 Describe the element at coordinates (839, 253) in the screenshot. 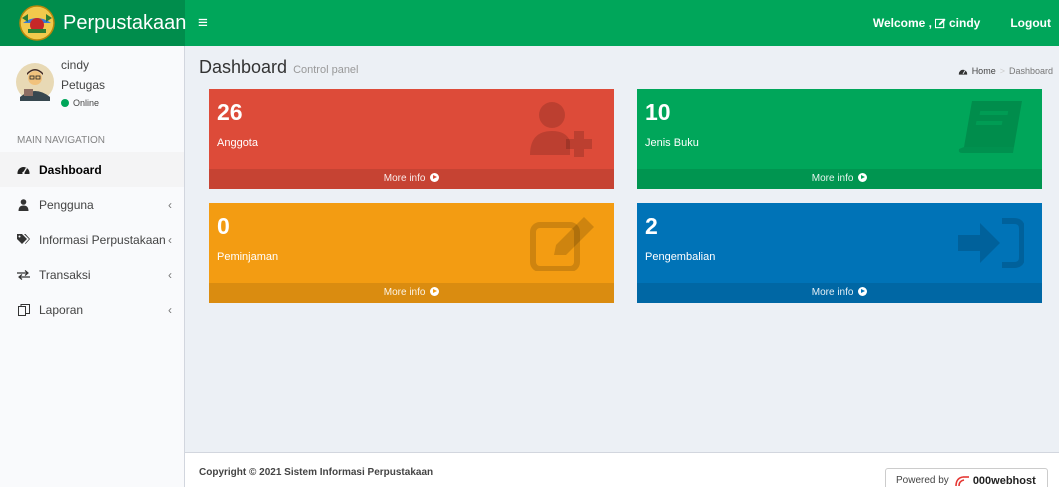

I see `stat-box-pengembalian: 2 Pengembalian More info` at that location.